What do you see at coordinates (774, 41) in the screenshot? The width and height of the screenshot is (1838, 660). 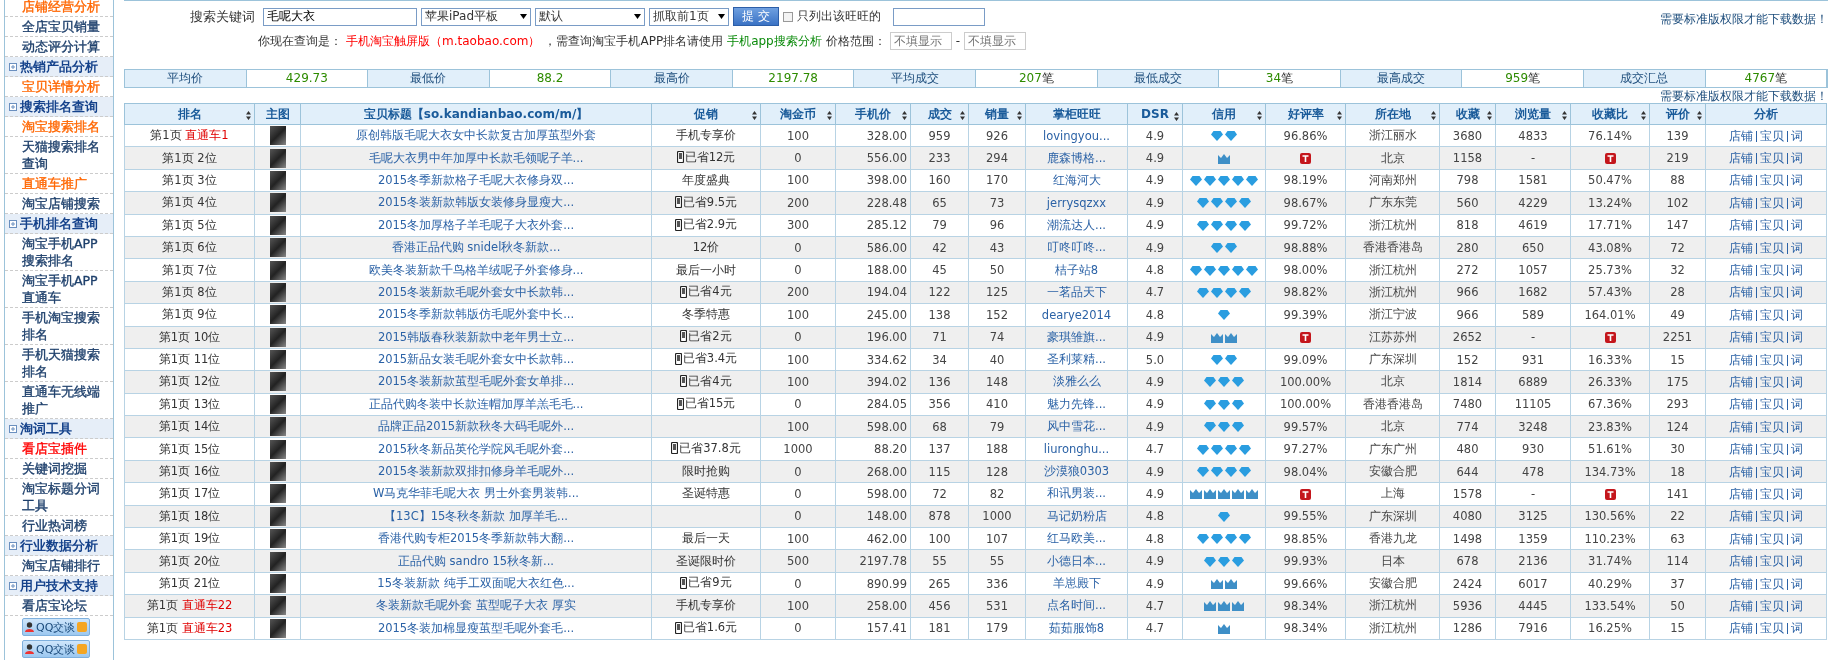 I see `app-search-link: 手机app搜索分析` at bounding box center [774, 41].